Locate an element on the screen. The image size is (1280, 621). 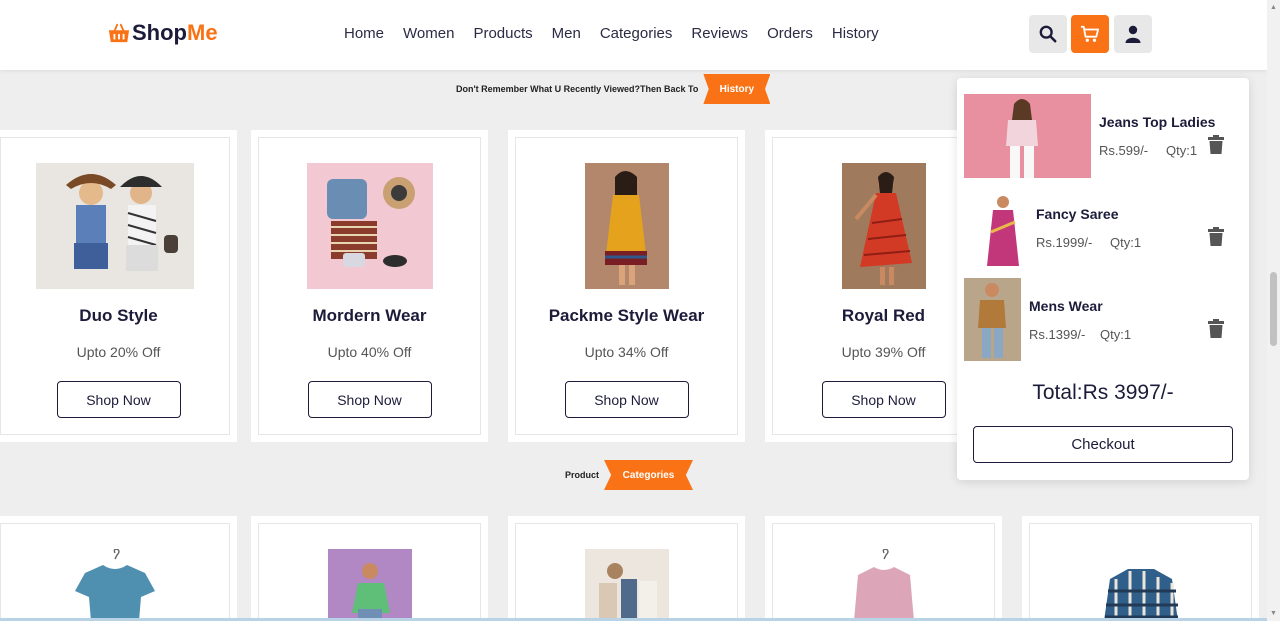
categories-ribbon: Categories is located at coordinates (649, 475).